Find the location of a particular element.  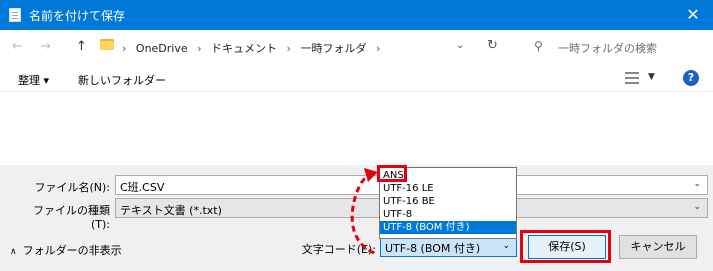

breadcrumb-documents: ドキュメント is located at coordinates (244, 48).